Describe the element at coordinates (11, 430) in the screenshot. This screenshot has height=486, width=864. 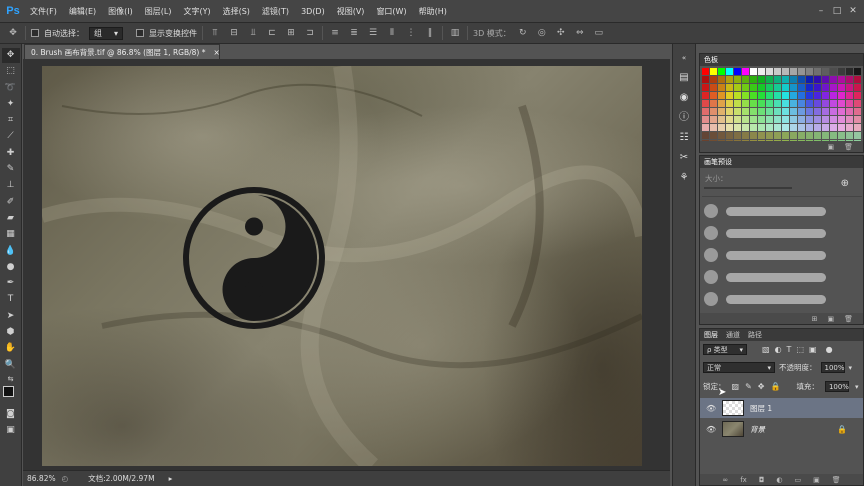
I see `screen-mode-icon: ▣` at that location.